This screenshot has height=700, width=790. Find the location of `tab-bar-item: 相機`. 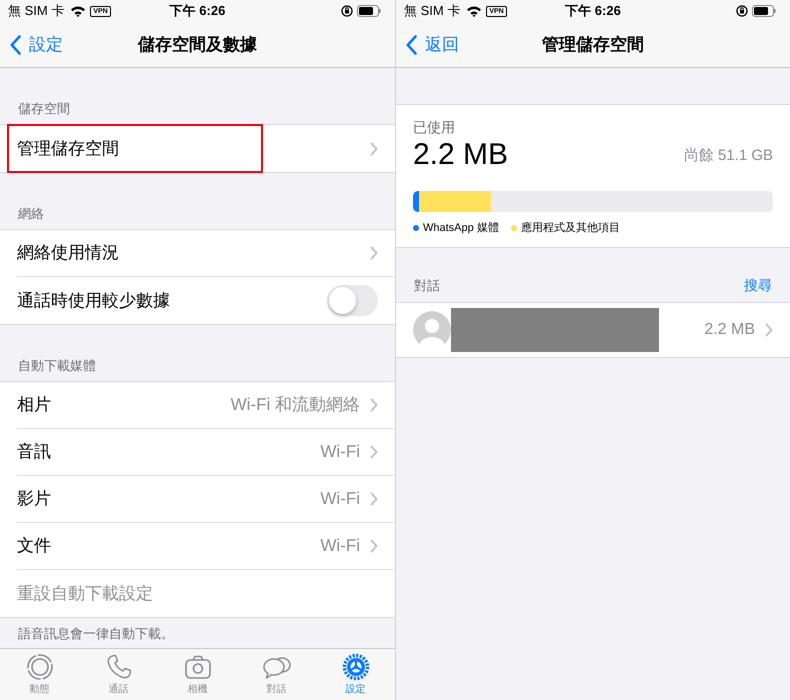

tab-bar-item: 相機 is located at coordinates (197, 674).